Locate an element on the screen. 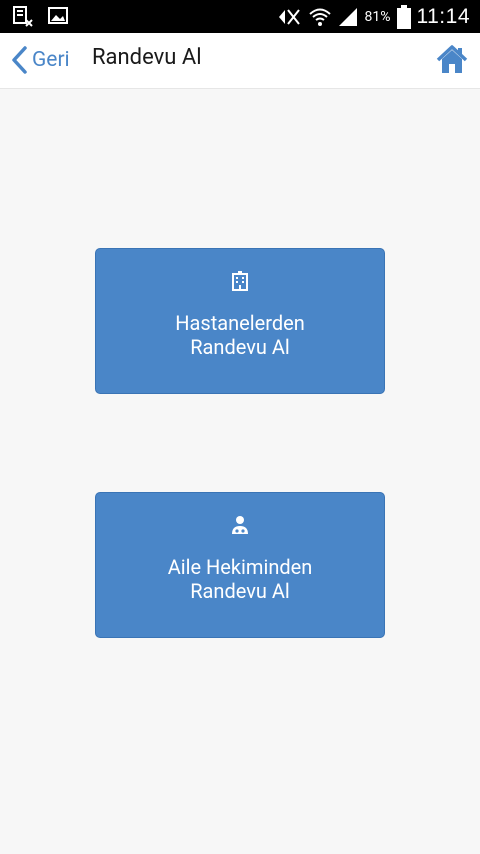 Image resolution: width=480 pixels, height=854 pixels. chevron-left-icon is located at coordinates (19, 60).